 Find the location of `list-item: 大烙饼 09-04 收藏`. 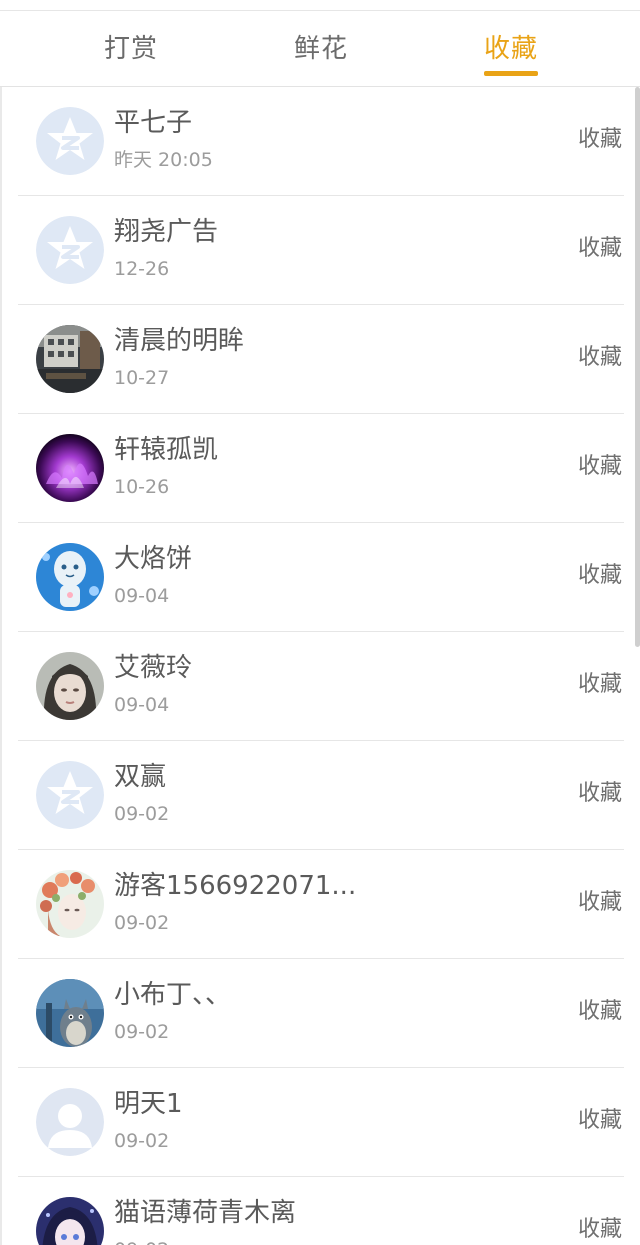

list-item: 大烙饼 09-04 收藏 is located at coordinates (321, 577).